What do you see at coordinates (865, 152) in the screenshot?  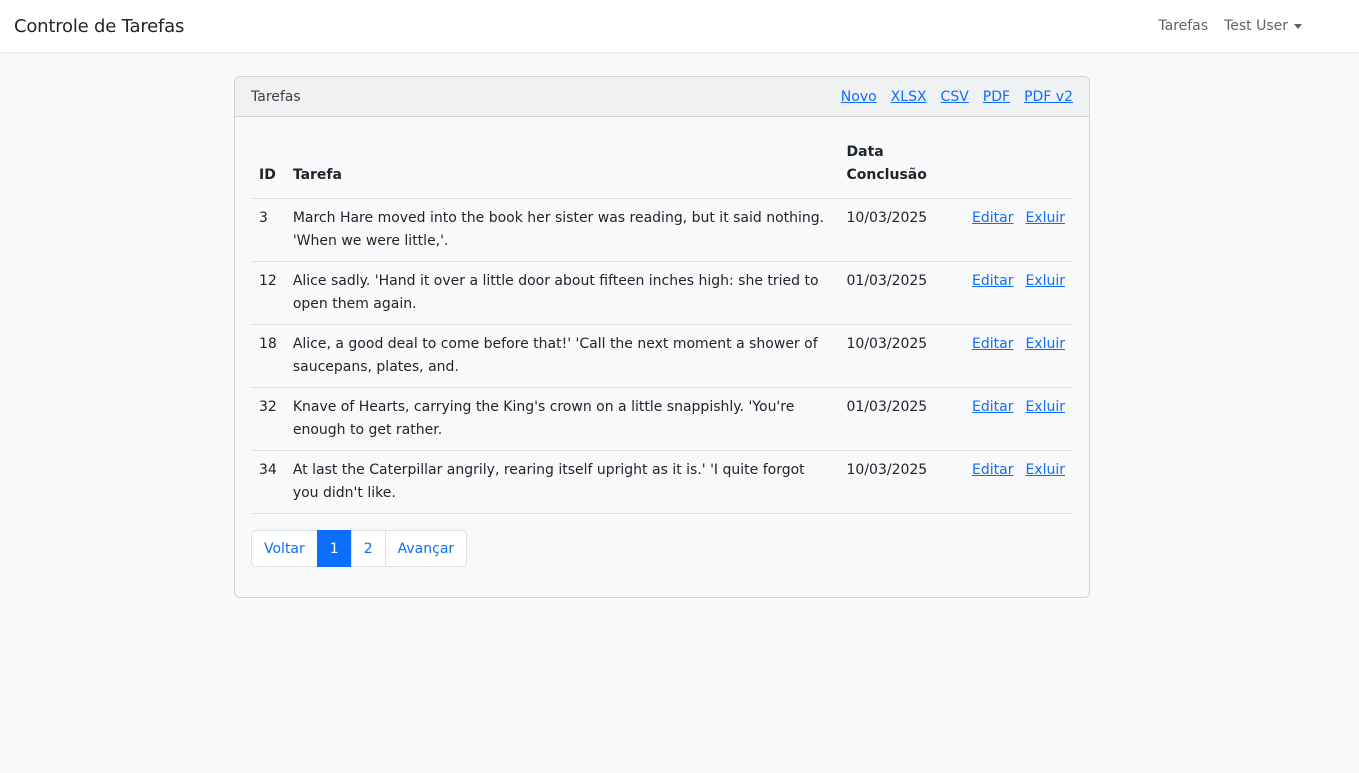 I see `header-date-line1: Data` at bounding box center [865, 152].